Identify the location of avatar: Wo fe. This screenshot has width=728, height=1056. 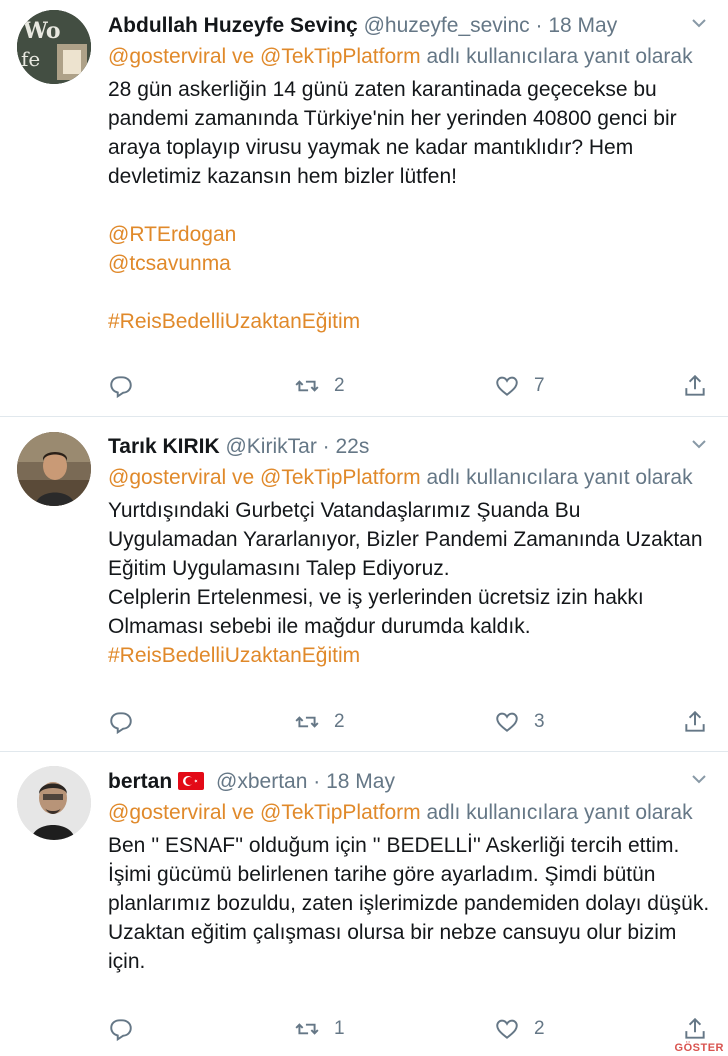
(54, 47).